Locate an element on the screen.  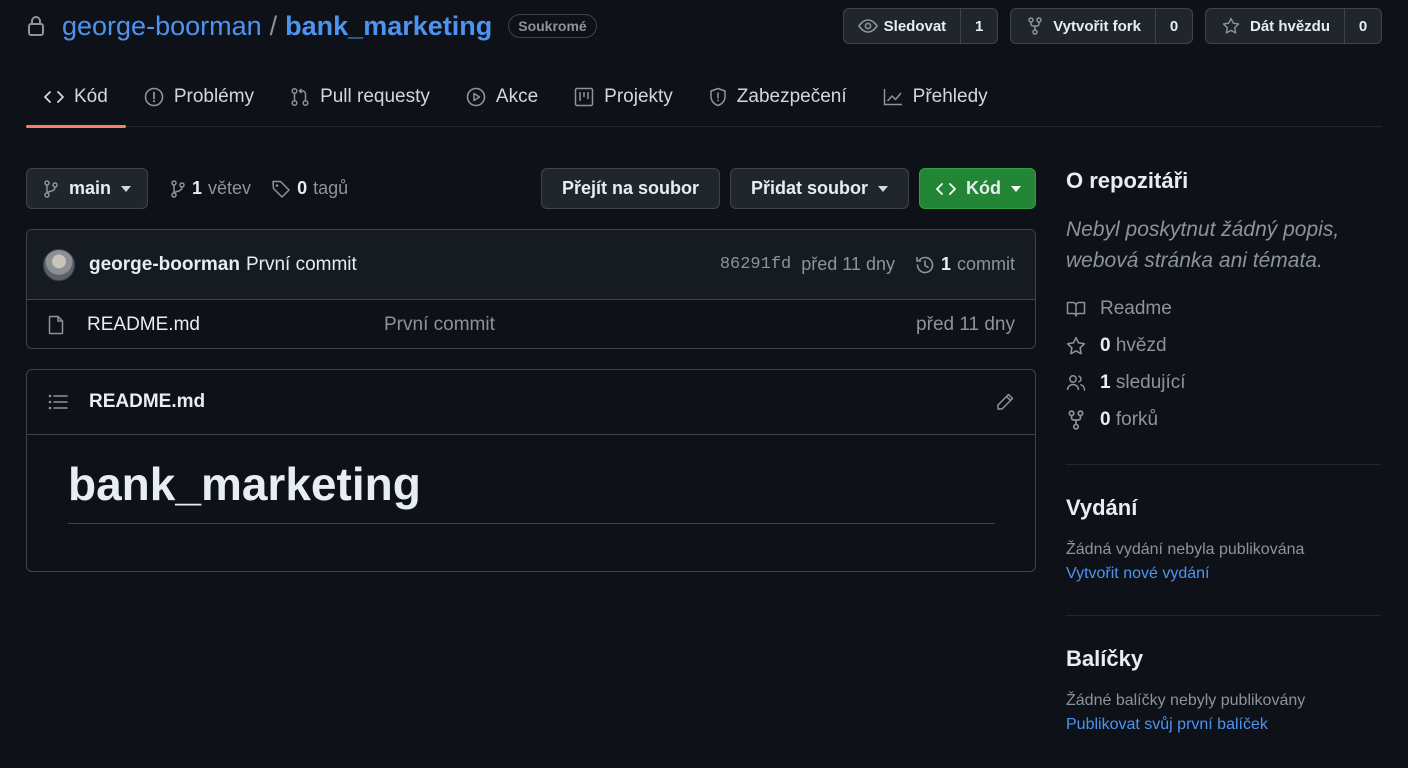
commit-count: 1 is located at coordinates (945, 264).